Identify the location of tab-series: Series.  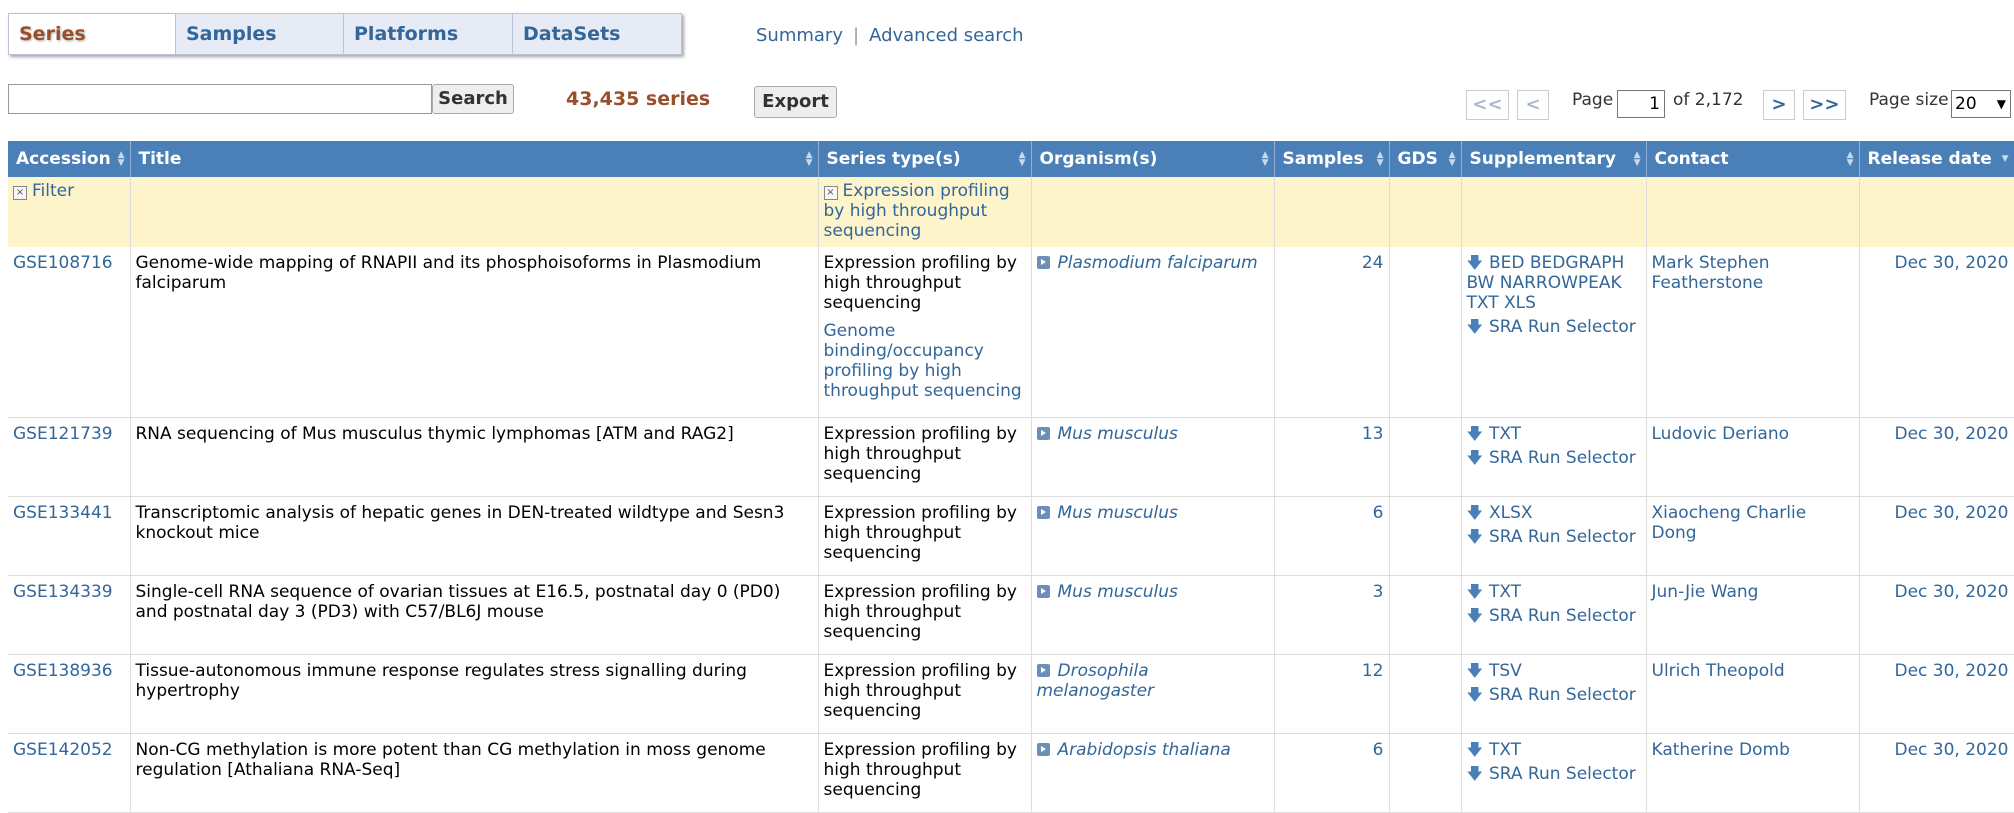
(92, 34).